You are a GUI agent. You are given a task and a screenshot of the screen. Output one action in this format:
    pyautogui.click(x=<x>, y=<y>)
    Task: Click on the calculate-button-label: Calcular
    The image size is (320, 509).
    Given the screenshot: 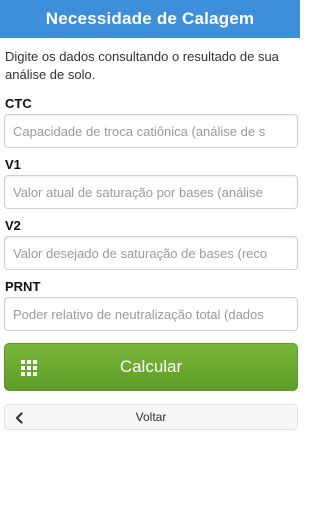 What is the action you would take?
    pyautogui.click(x=151, y=366)
    